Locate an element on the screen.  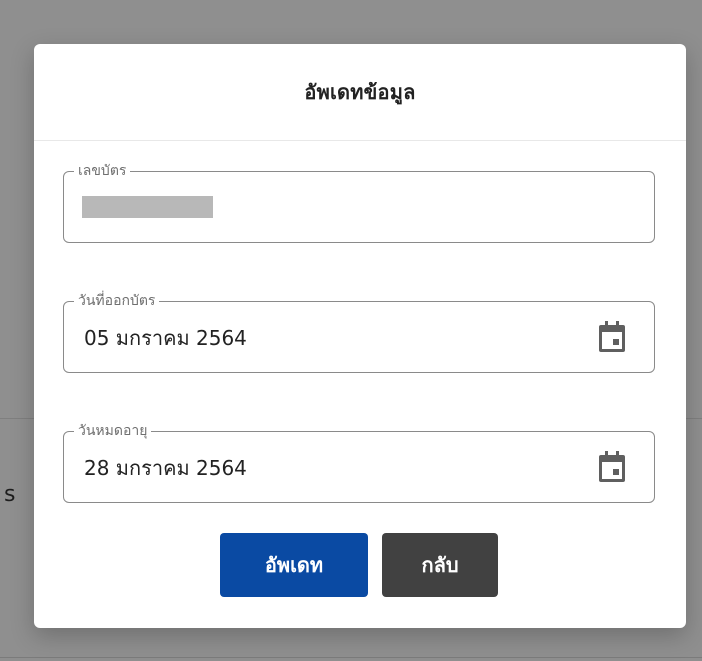
back-button: กลับ is located at coordinates (440, 565).